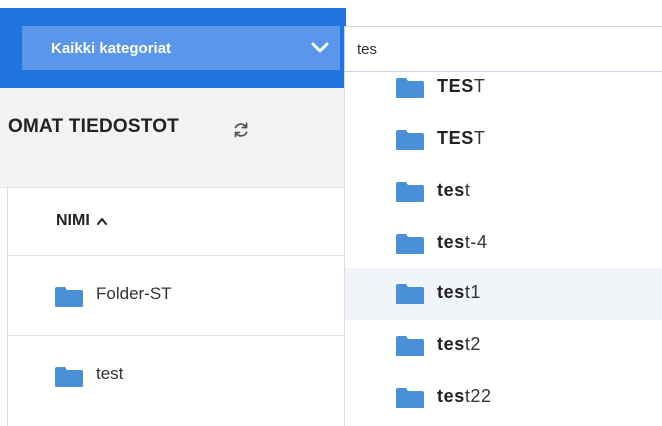 This screenshot has width=662, height=426. I want to click on suggestion-item: test, so click(503, 192).